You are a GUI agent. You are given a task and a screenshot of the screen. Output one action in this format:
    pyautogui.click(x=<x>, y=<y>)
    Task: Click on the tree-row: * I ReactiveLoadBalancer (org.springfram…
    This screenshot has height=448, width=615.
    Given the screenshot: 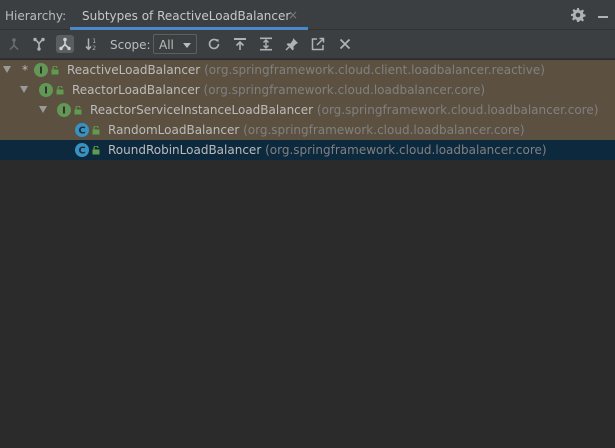 What is the action you would take?
    pyautogui.click(x=307, y=70)
    